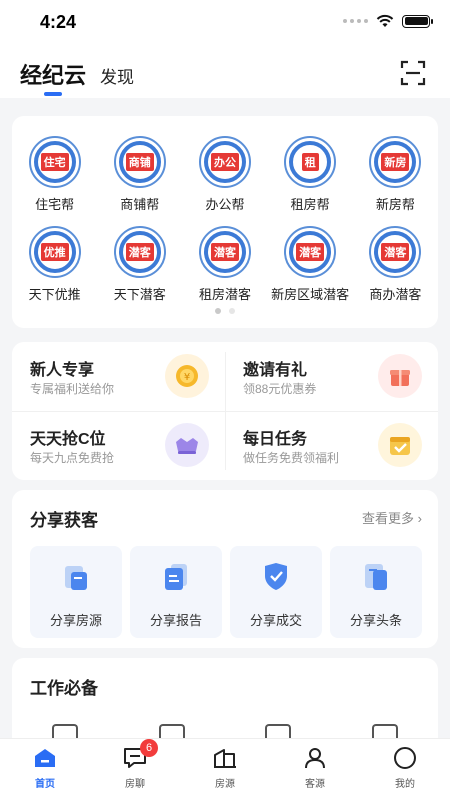 The width and height of the screenshot is (450, 800). Describe the element at coordinates (375, 620) in the screenshot. I see `share-label: 分享头条` at that location.